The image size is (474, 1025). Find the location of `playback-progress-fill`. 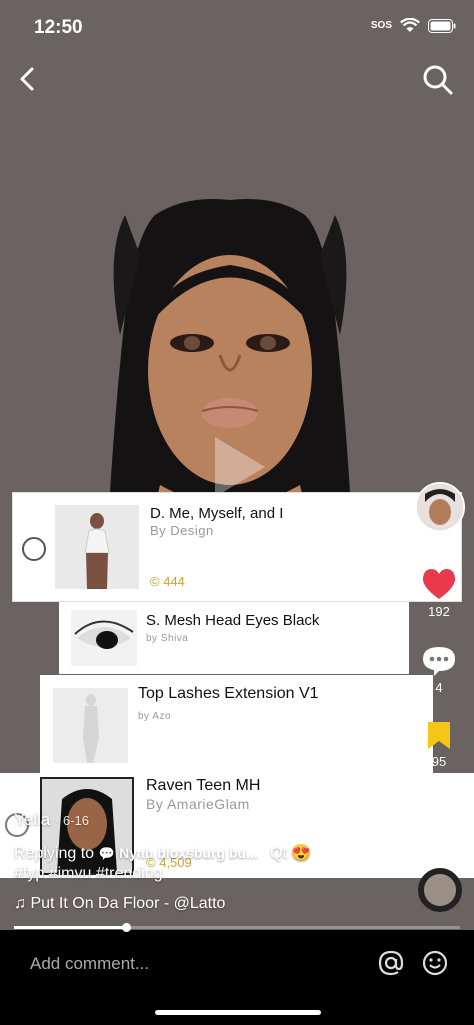

playback-progress-fill is located at coordinates (70, 927).